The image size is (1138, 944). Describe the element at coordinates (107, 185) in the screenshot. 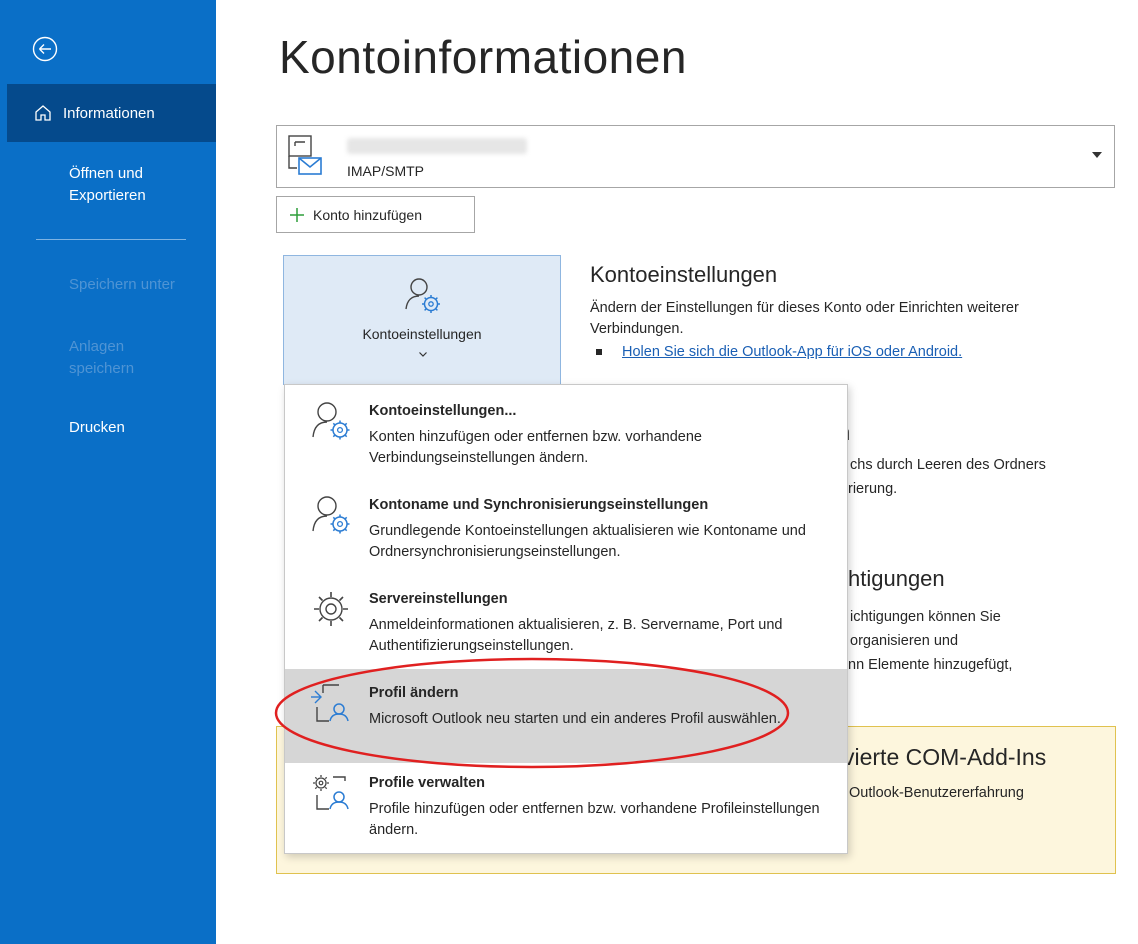

I see `sidebar-item-oeffnen-exportieren: Öffnen und Exportieren` at that location.